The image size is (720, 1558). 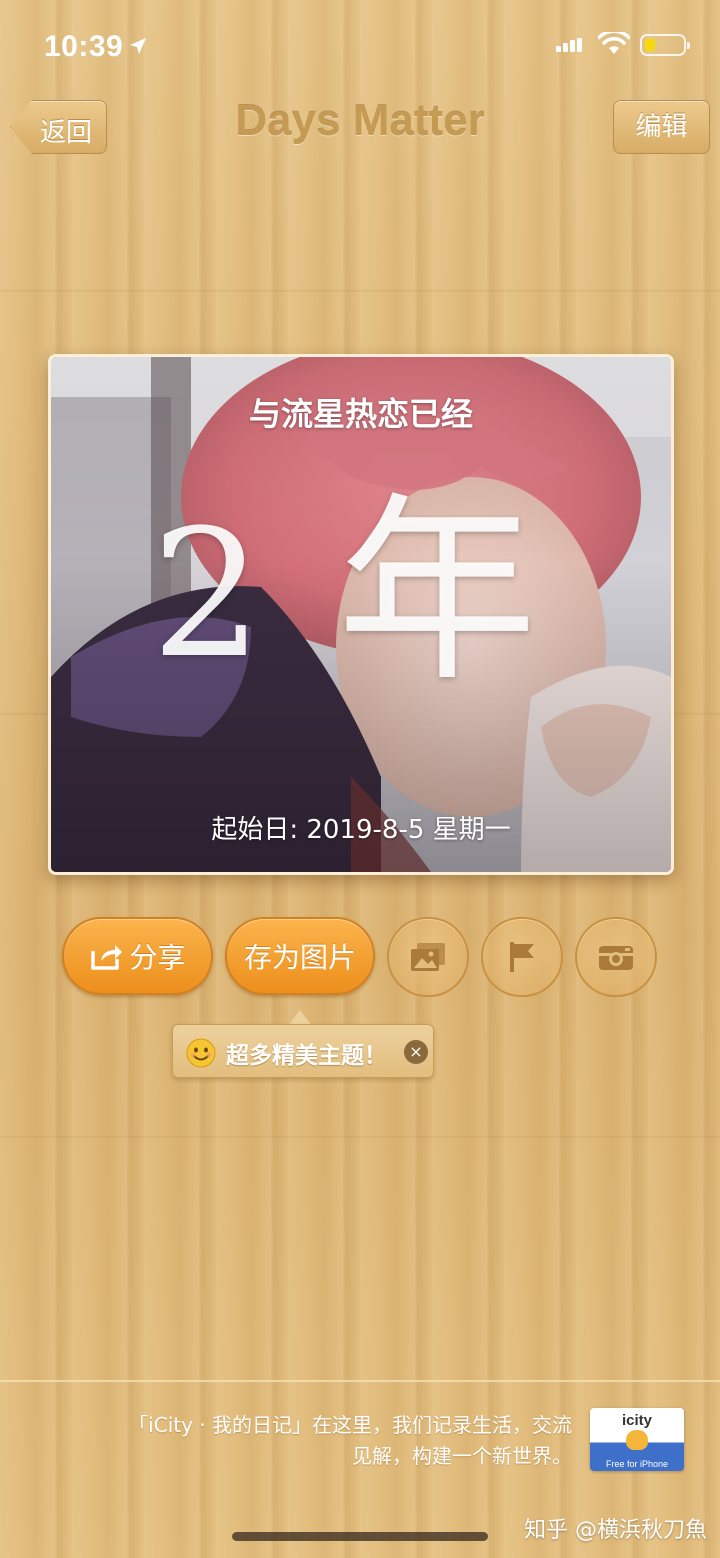 I want to click on camera-icon, so click(x=616, y=958).